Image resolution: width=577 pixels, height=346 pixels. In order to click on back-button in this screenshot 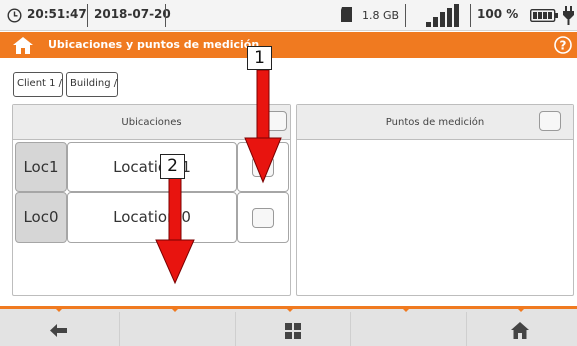, I will do `click(60, 329)`.